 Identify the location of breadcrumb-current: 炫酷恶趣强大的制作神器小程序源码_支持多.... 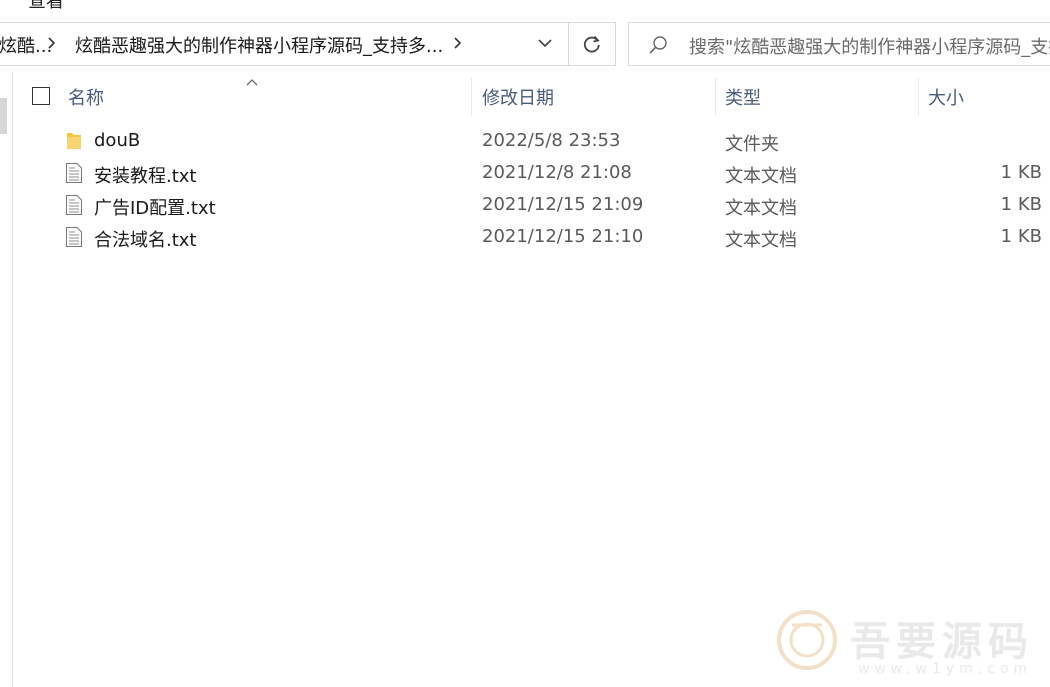
(259, 45).